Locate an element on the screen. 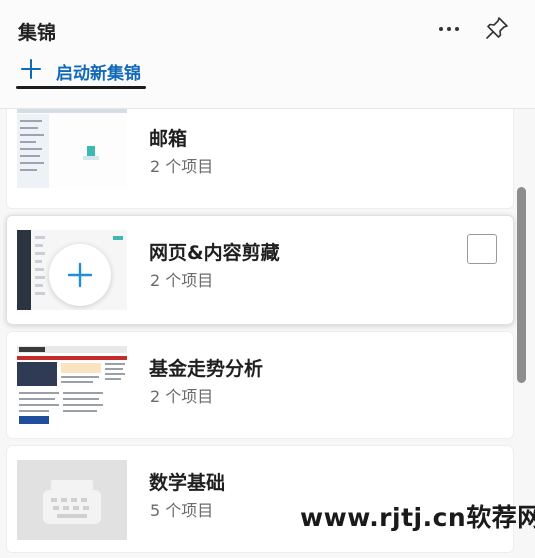  more-options-icon is located at coordinates (449, 29).